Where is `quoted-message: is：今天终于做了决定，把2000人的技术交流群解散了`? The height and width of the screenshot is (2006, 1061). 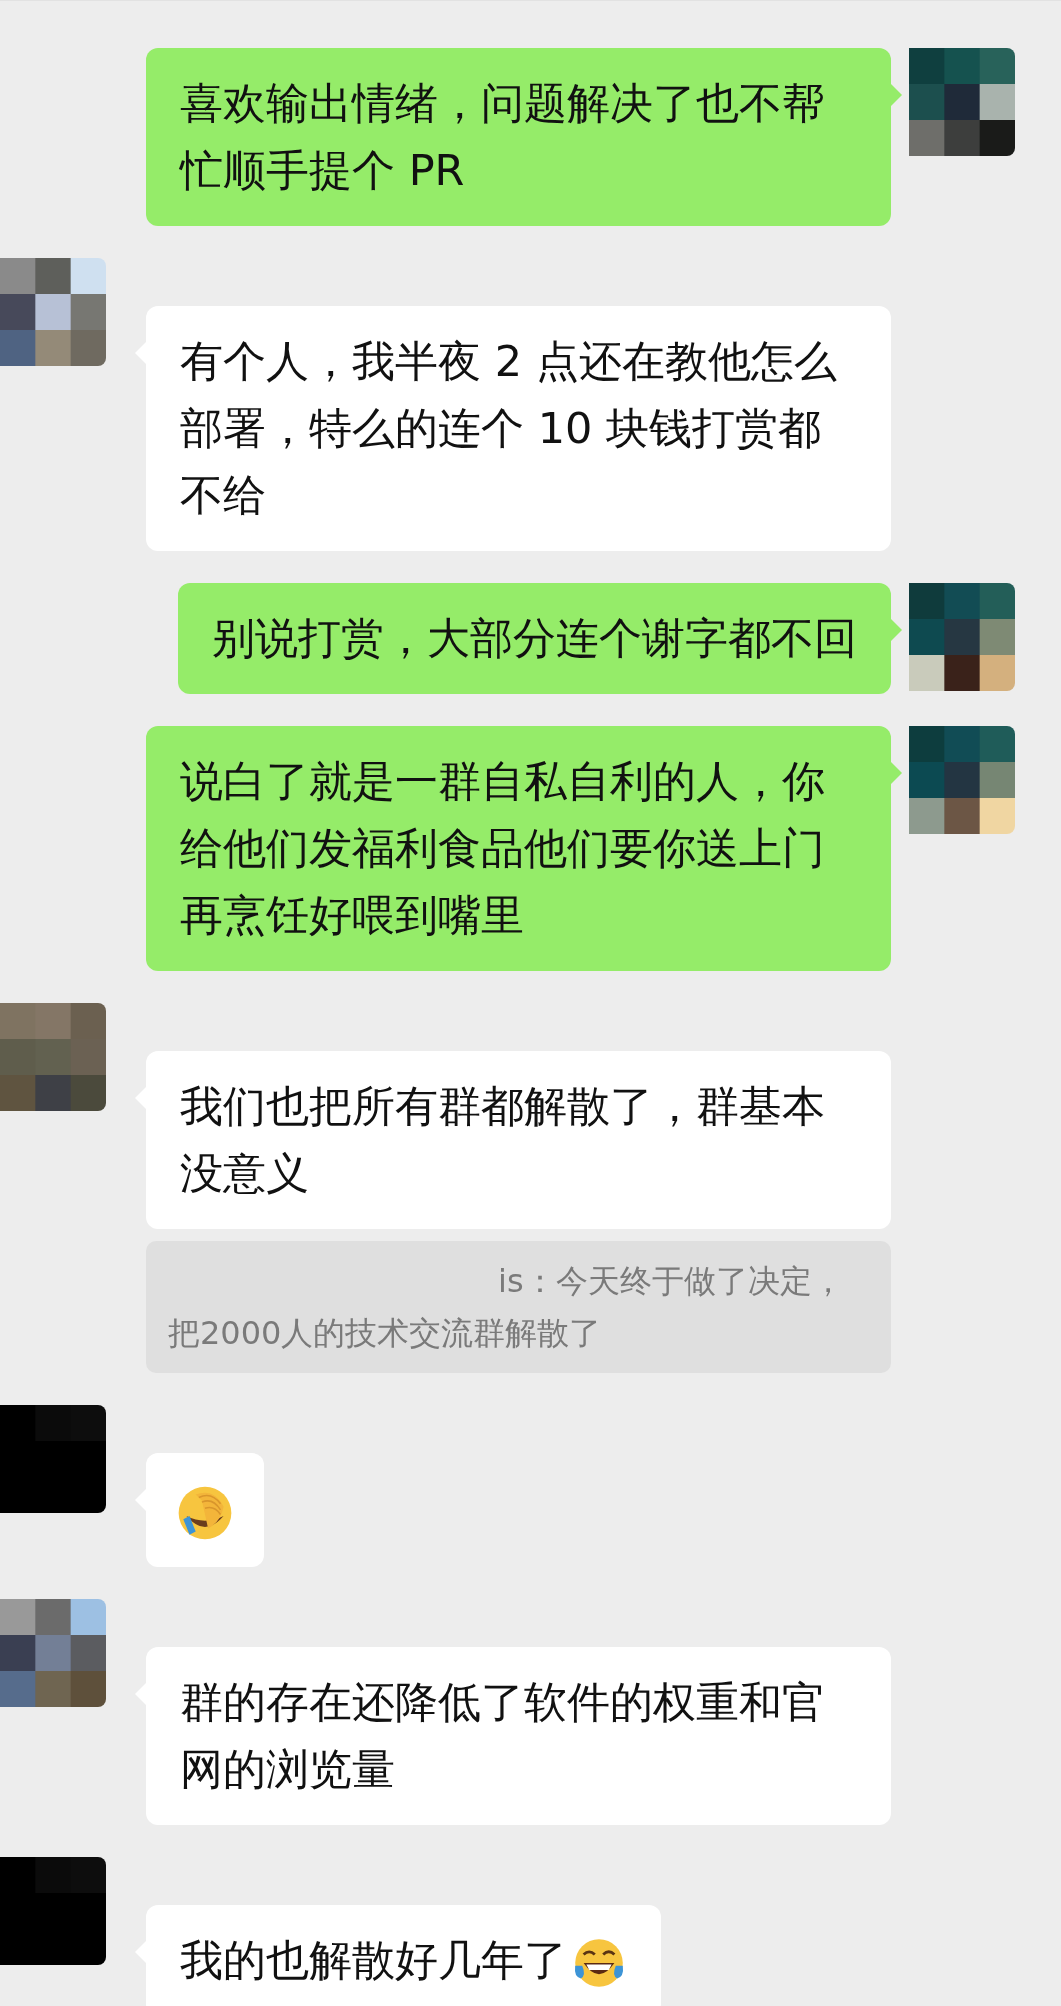 quoted-message: is：今天终于做了决定，把2000人的技术交流群解散了 is located at coordinates (518, 1307).